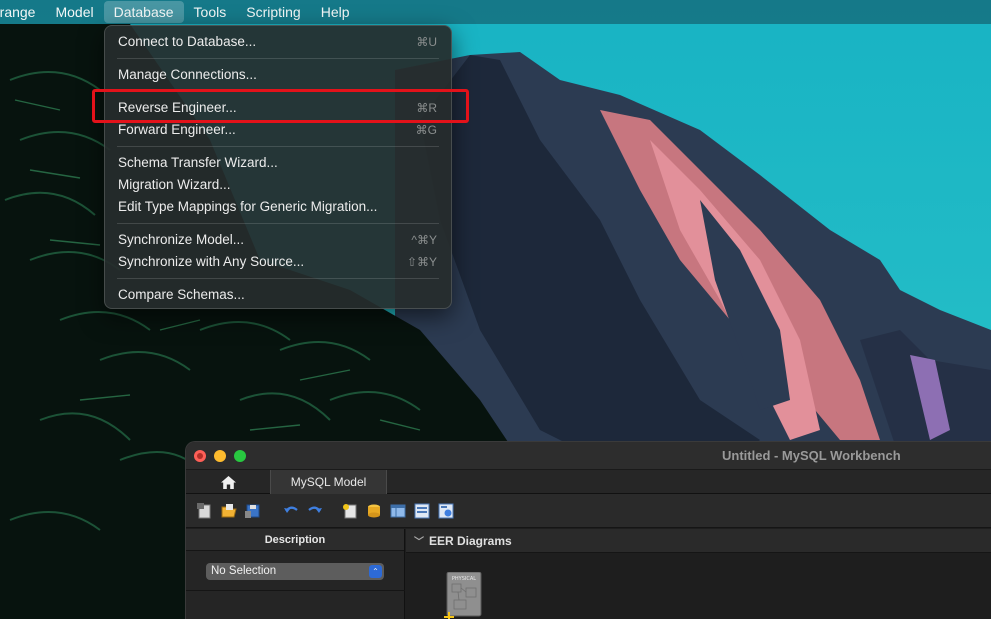 The height and width of the screenshot is (619, 991). I want to click on menu-tools: Tools, so click(210, 12).